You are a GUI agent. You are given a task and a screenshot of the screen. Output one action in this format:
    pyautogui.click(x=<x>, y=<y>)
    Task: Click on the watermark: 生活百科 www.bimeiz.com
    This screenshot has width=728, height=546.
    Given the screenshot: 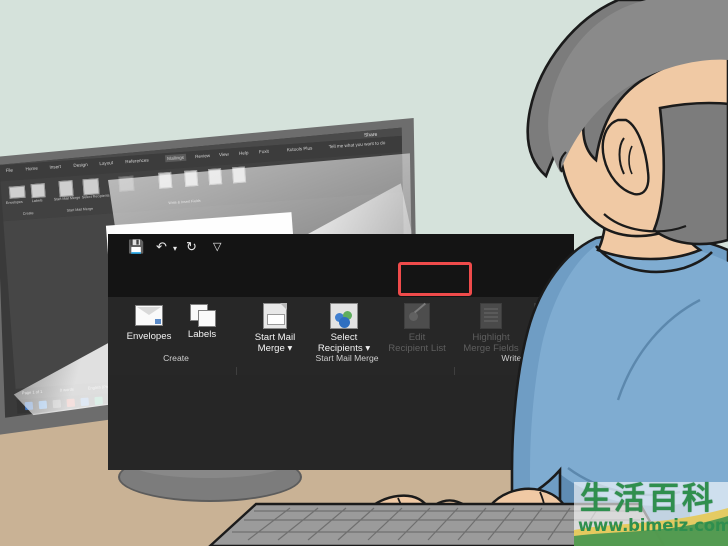 What is the action you would take?
    pyautogui.click(x=651, y=514)
    